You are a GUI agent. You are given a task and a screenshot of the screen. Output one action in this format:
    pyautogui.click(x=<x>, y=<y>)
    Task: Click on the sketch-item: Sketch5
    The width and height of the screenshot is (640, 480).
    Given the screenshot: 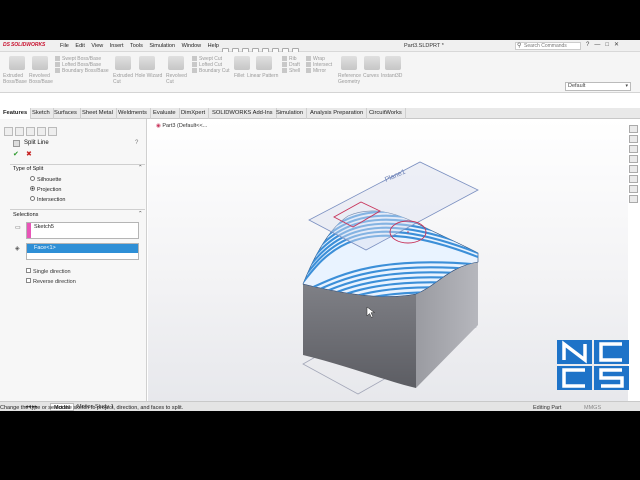 What is the action you would take?
    pyautogui.click(x=82, y=227)
    